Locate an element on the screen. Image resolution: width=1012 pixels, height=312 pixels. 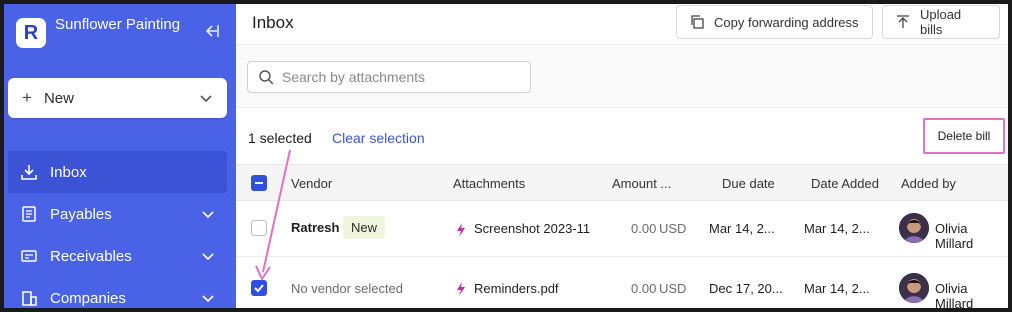
status-badge: New is located at coordinates (364, 227).